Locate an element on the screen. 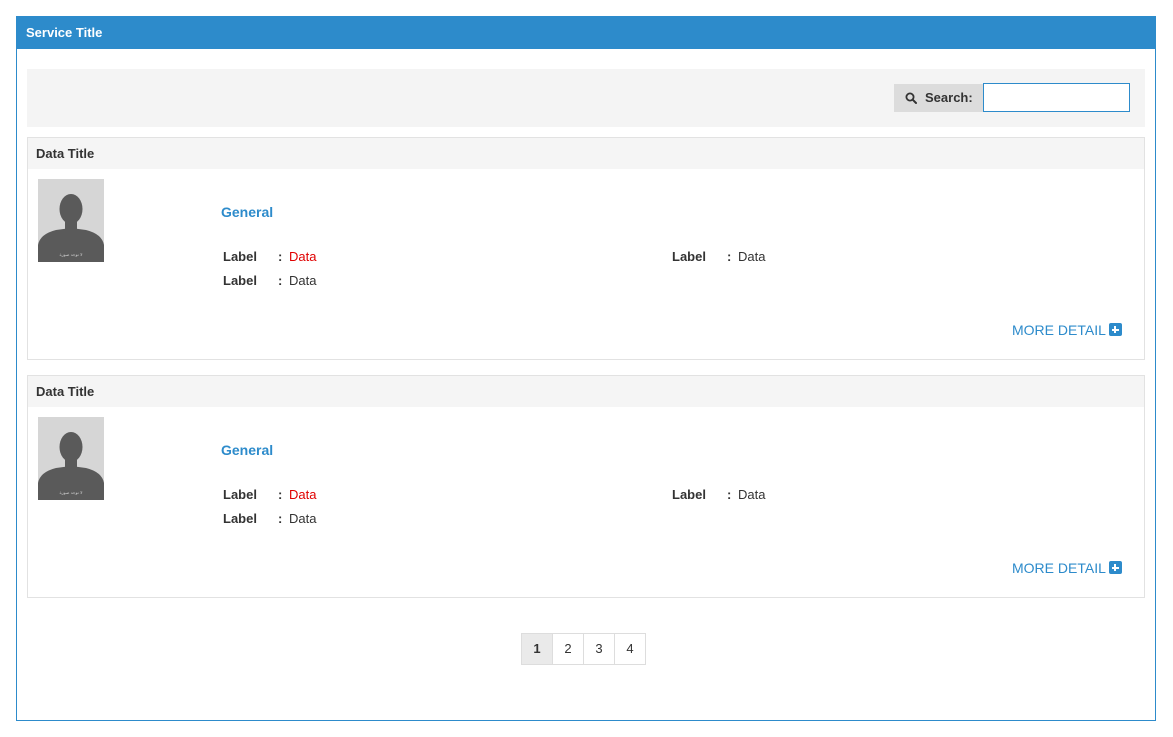 The image size is (1173, 737). page-button-3: 3 is located at coordinates (599, 649).